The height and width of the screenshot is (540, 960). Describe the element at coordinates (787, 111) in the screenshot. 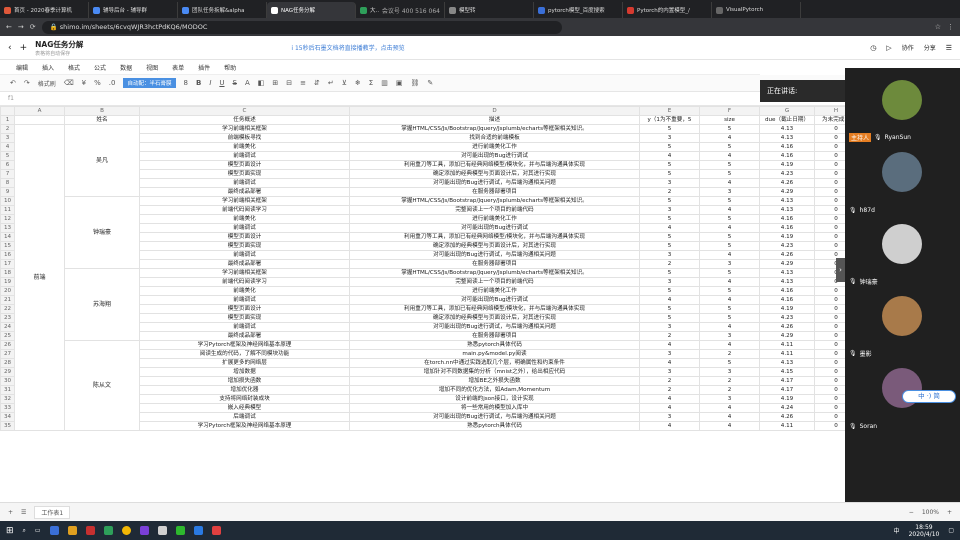

I see `column-header: G` at that location.